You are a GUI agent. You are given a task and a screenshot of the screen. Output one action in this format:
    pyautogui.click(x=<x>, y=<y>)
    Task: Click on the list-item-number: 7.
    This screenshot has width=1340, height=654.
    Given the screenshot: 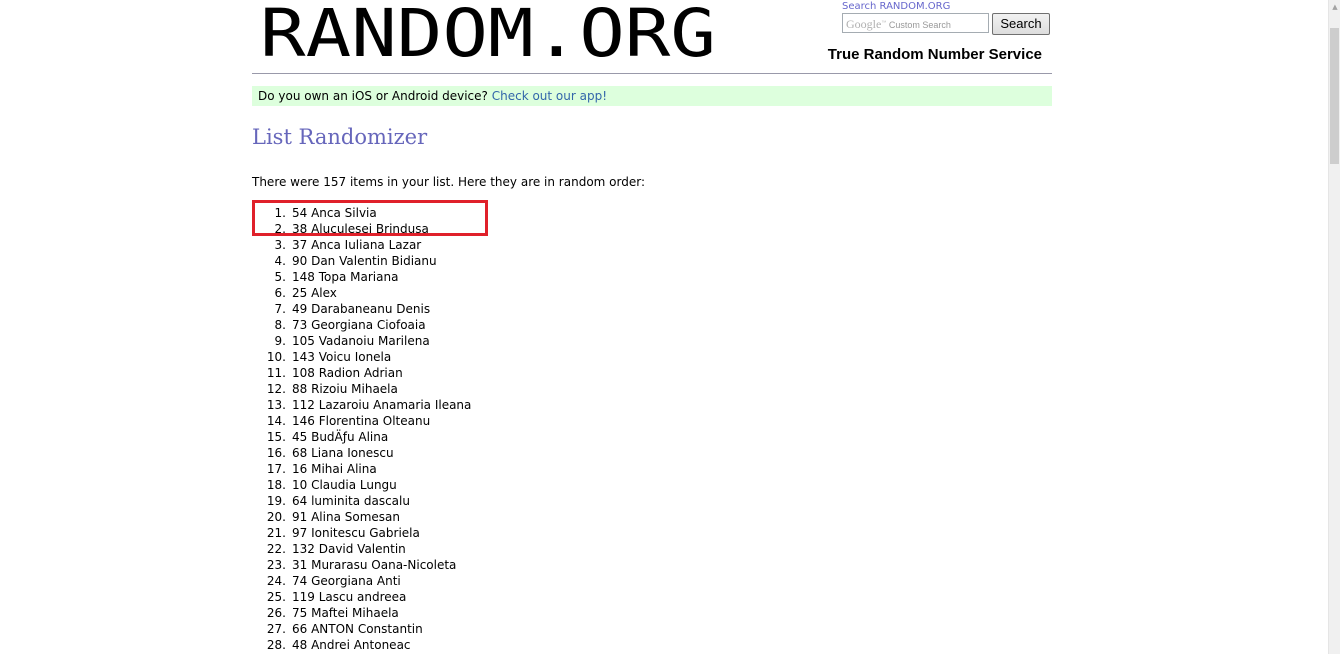 What is the action you would take?
    pyautogui.click(x=280, y=309)
    